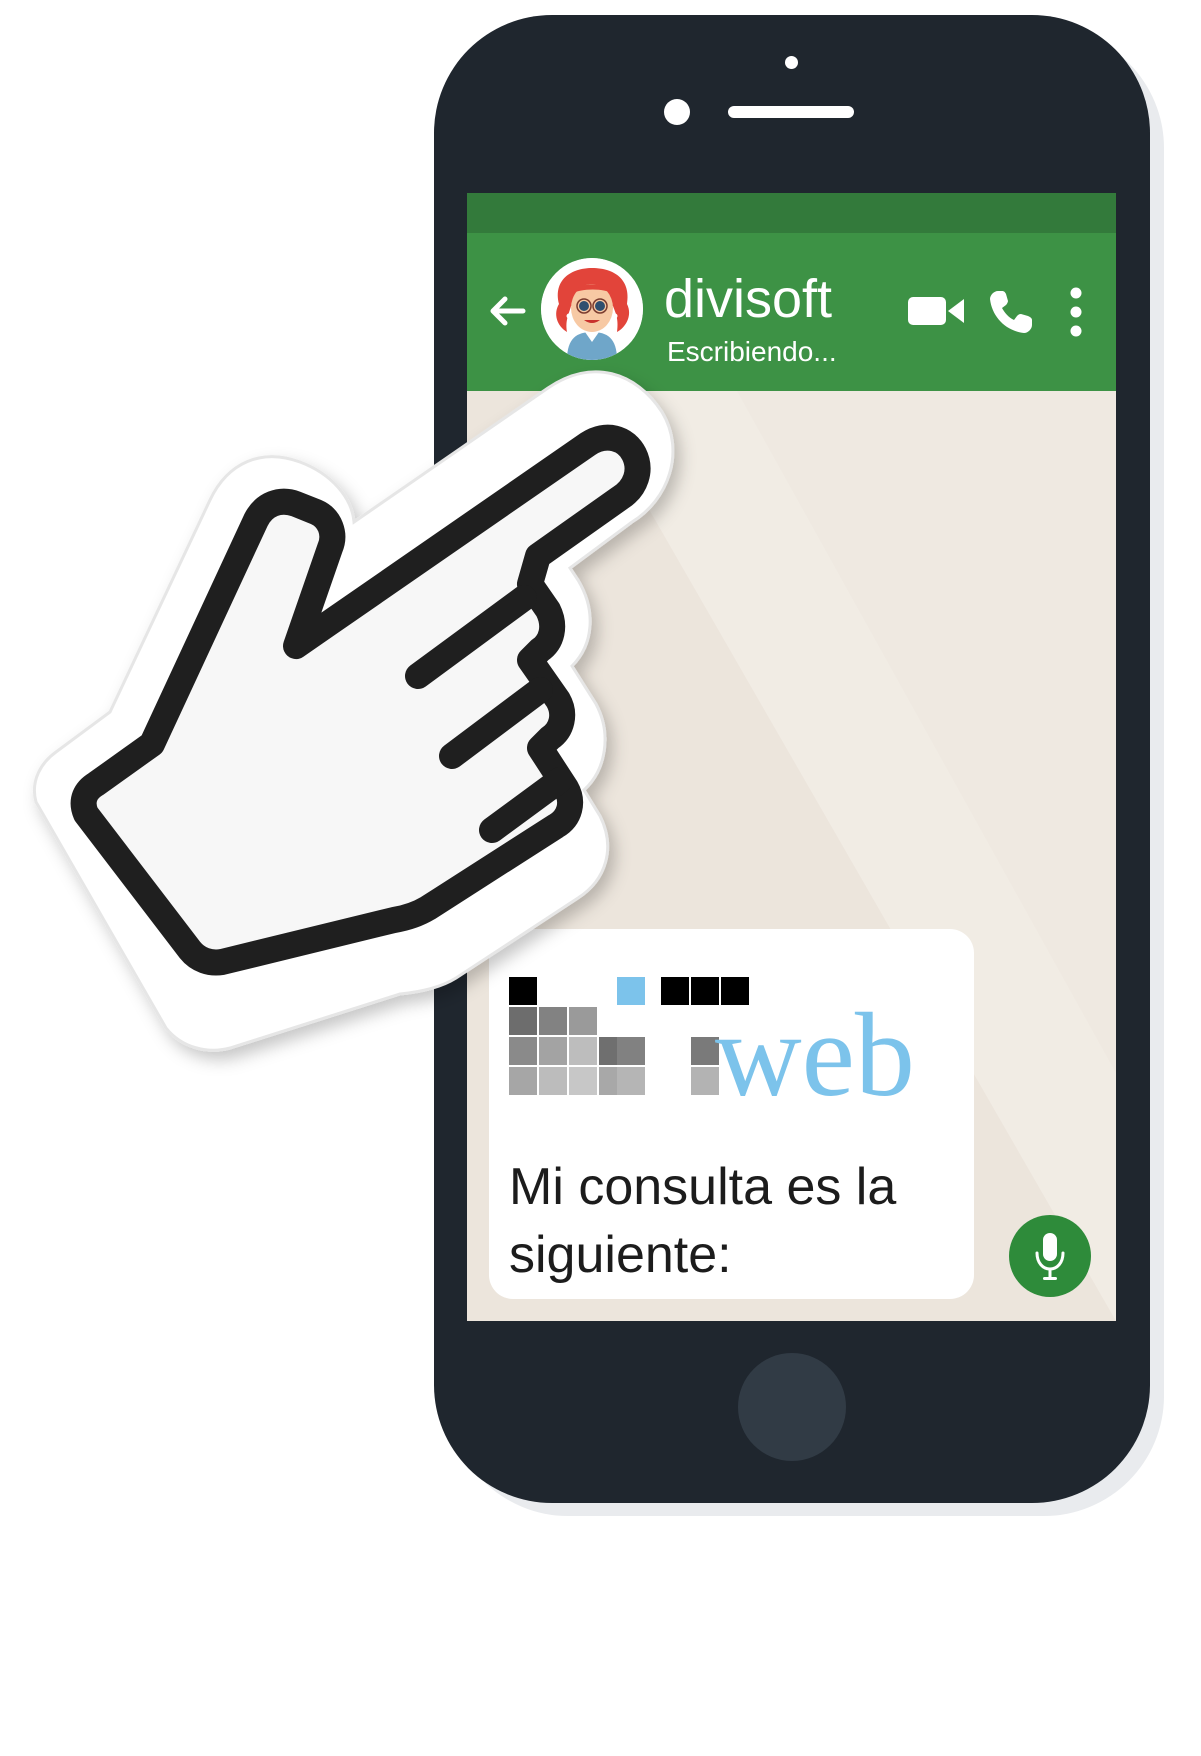 The height and width of the screenshot is (1756, 1201). I want to click on arrow-left-icon, so click(507, 311).